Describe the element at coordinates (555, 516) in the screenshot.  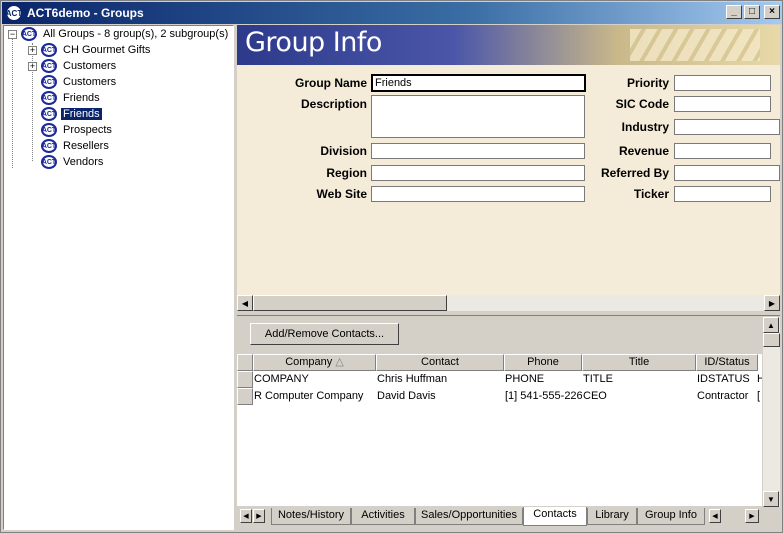
I see `tab-contacts: Contacts` at that location.